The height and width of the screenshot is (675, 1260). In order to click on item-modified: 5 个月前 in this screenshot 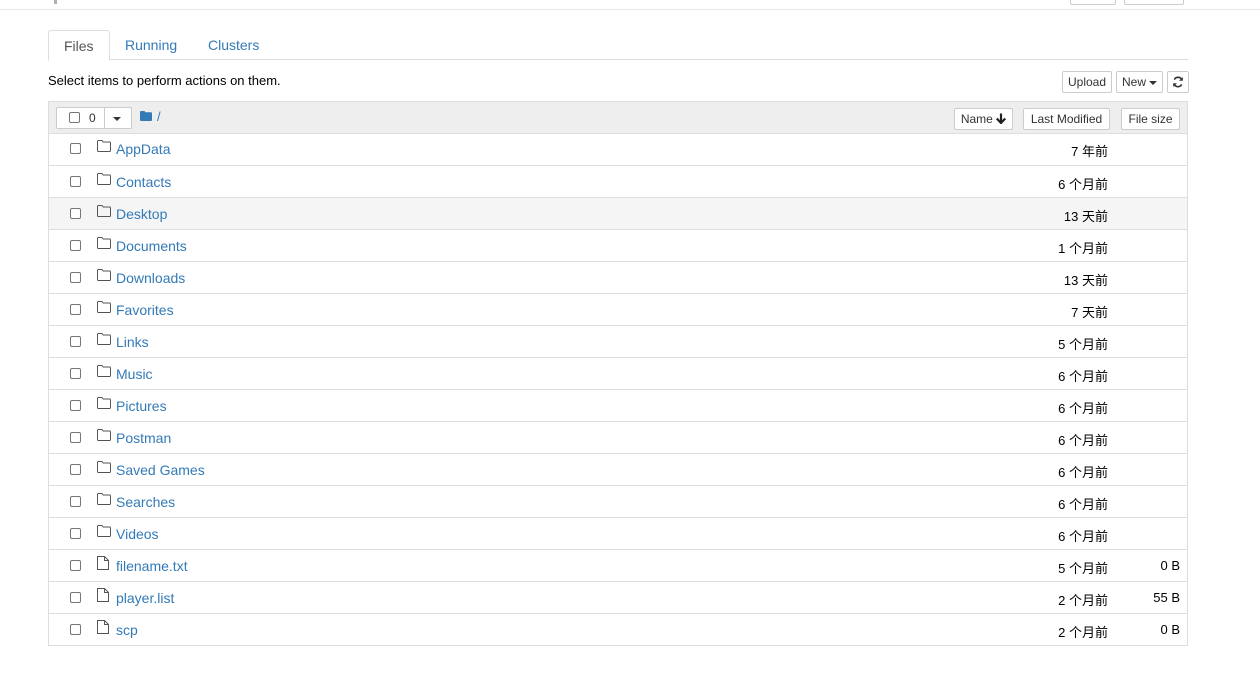, I will do `click(1083, 344)`.